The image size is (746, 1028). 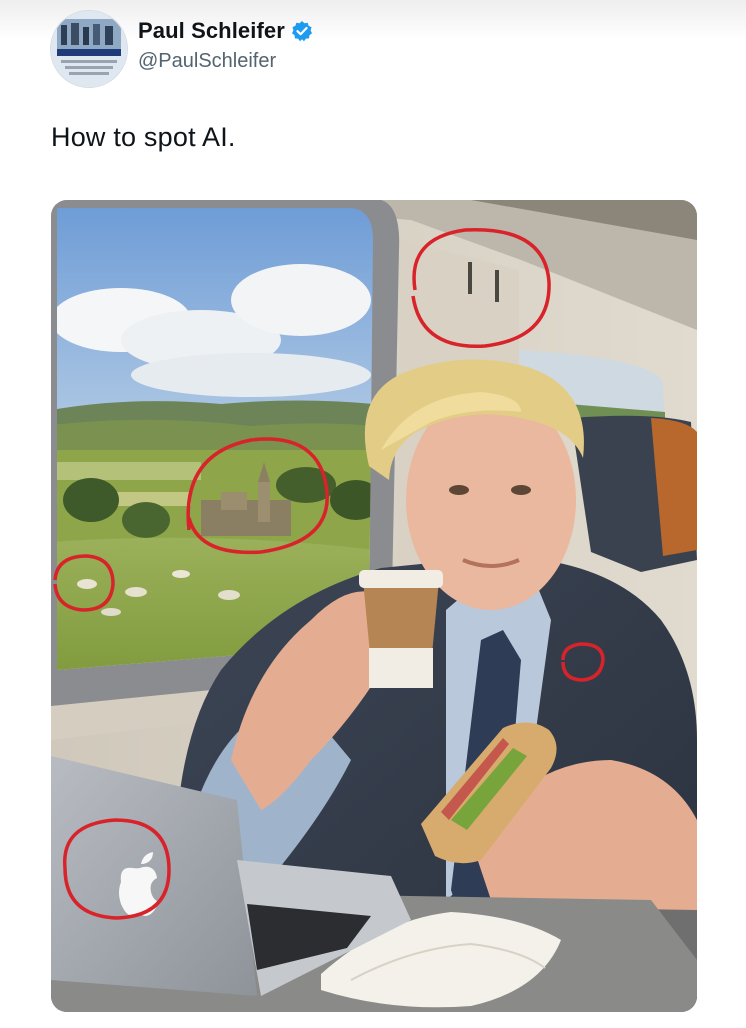 What do you see at coordinates (143, 137) in the screenshot?
I see `tweet-text: How to spot AI.` at bounding box center [143, 137].